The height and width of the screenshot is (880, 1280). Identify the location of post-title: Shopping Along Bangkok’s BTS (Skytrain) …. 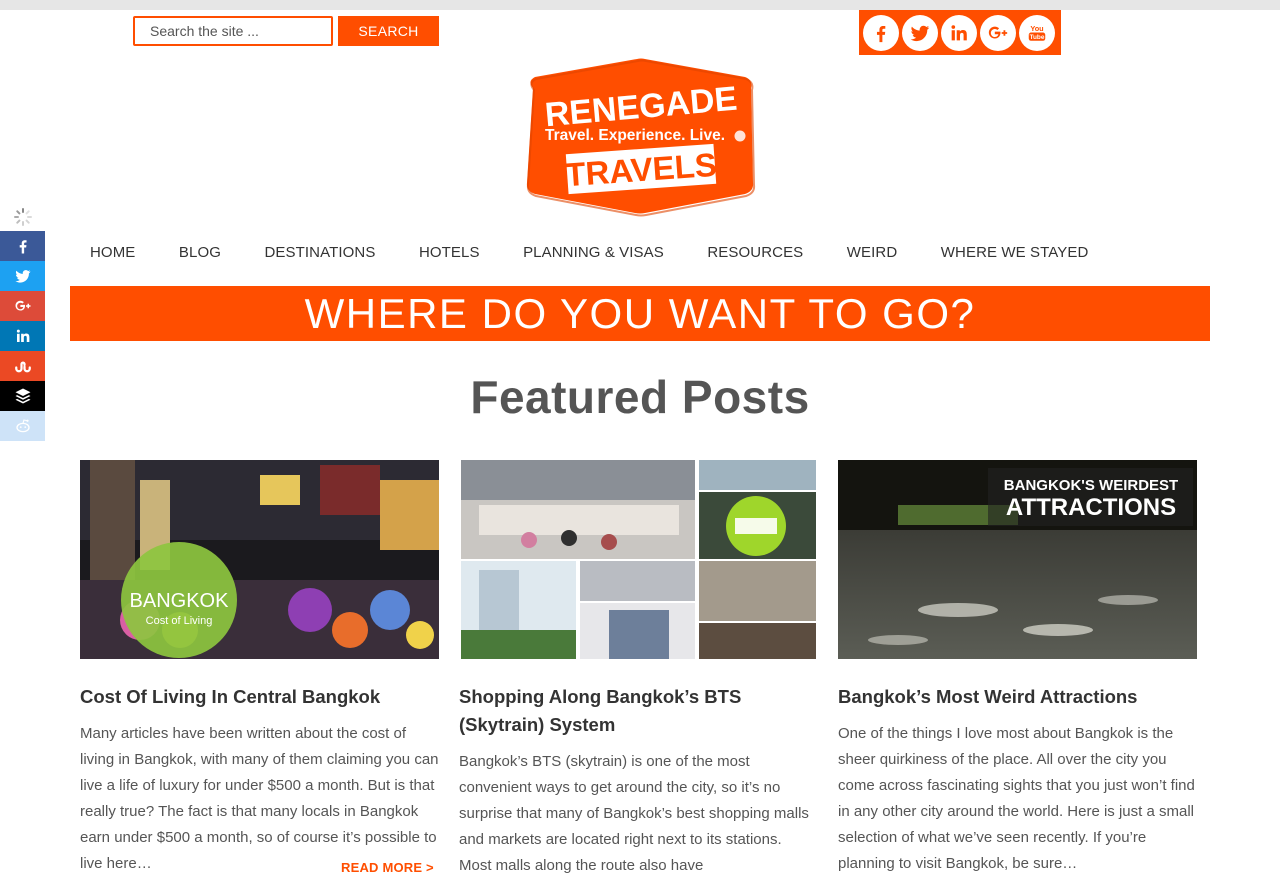
(638, 711).